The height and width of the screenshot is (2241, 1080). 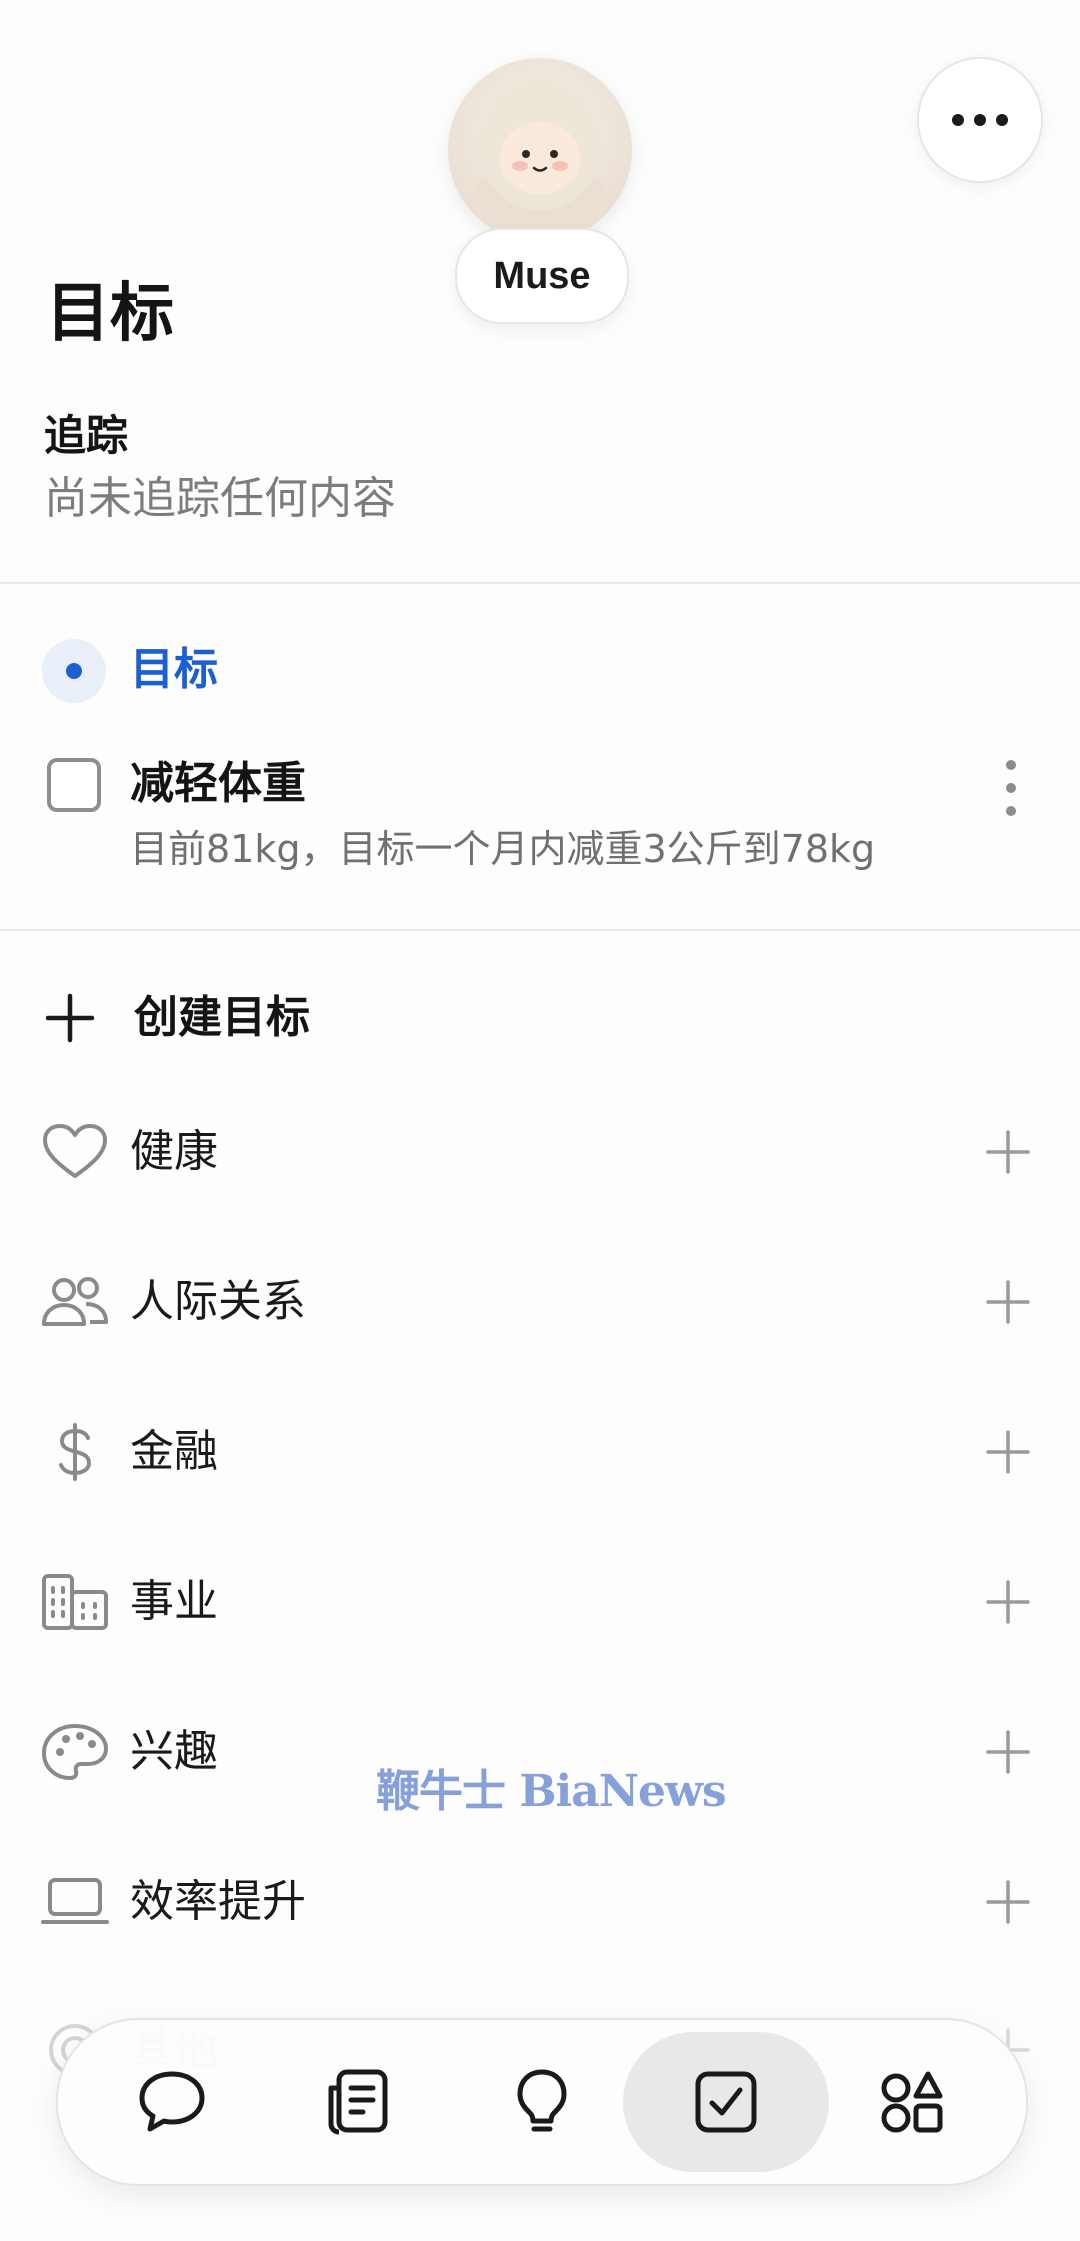 What do you see at coordinates (70, 1018) in the screenshot?
I see `plus-icon` at bounding box center [70, 1018].